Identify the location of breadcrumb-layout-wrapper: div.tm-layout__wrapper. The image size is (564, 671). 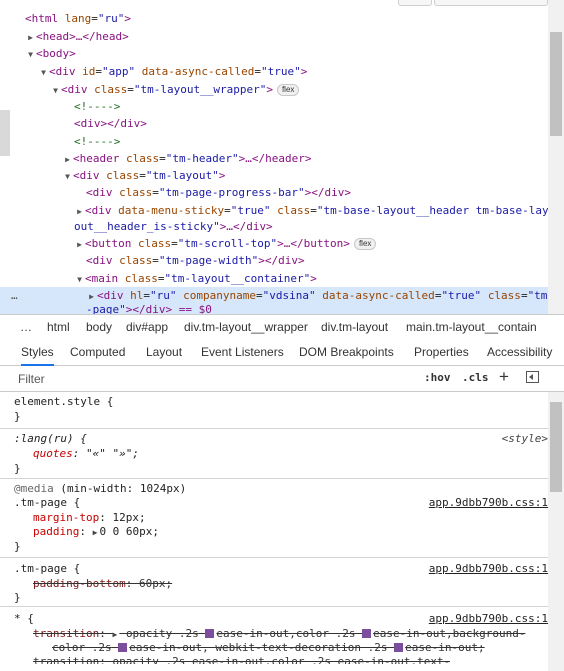
(246, 327).